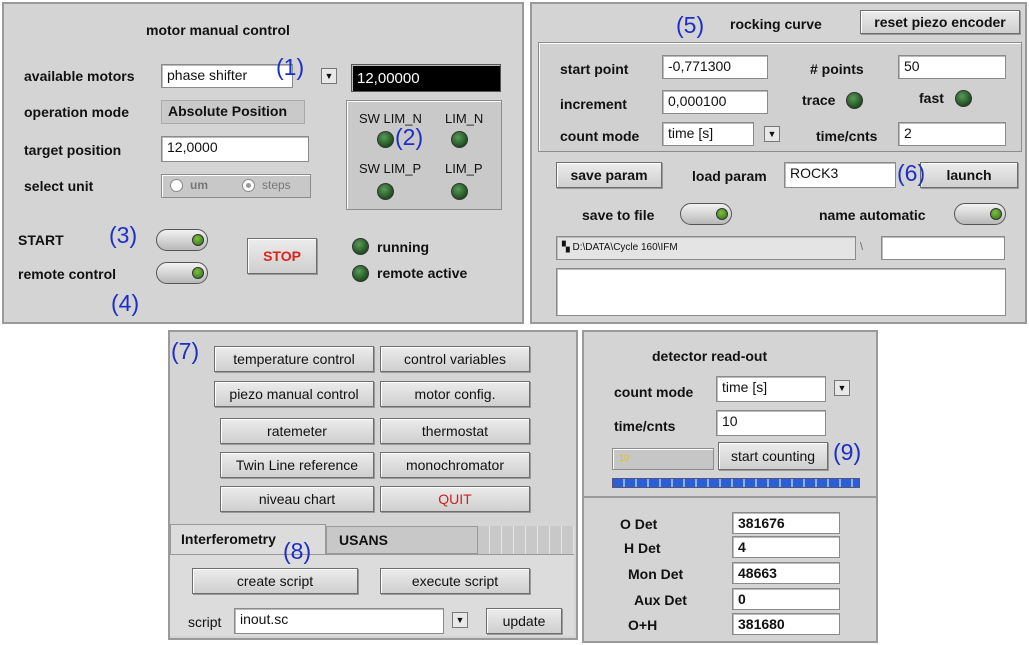 Image resolution: width=1029 pixels, height=645 pixels. I want to click on available-motors-dropdown-icon: ▼, so click(329, 76).